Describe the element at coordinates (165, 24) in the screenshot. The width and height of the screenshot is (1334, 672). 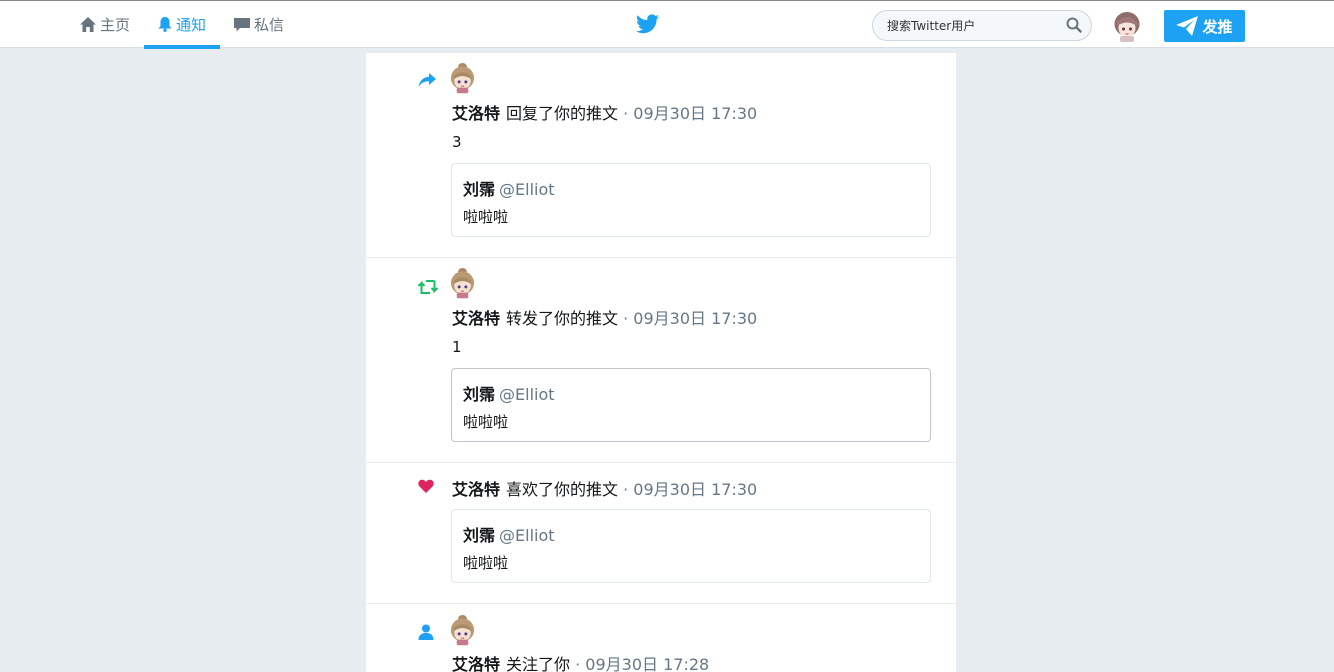
I see `bell-icon` at that location.